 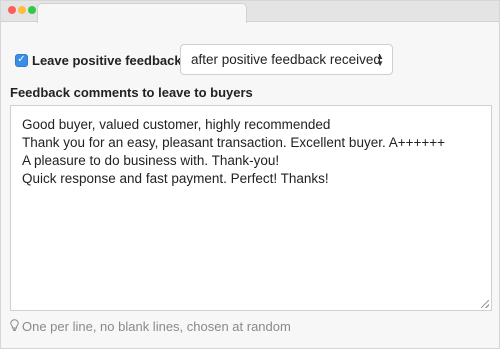 What do you see at coordinates (485, 304) in the screenshot?
I see `resize-grip-icon` at bounding box center [485, 304].